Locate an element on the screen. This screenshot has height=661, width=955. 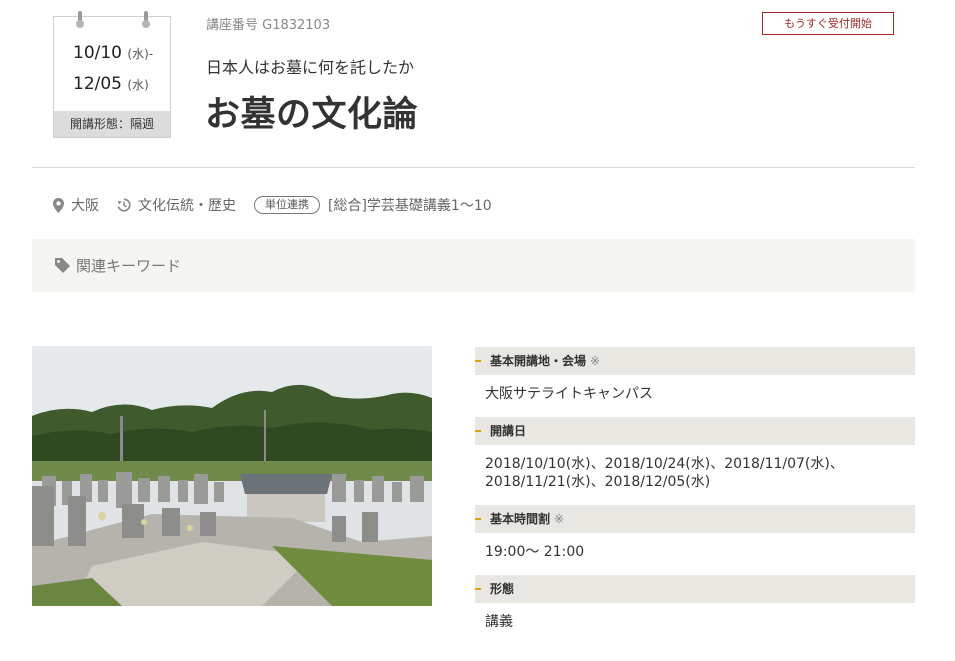
location-label: 大阪 is located at coordinates (85, 206).